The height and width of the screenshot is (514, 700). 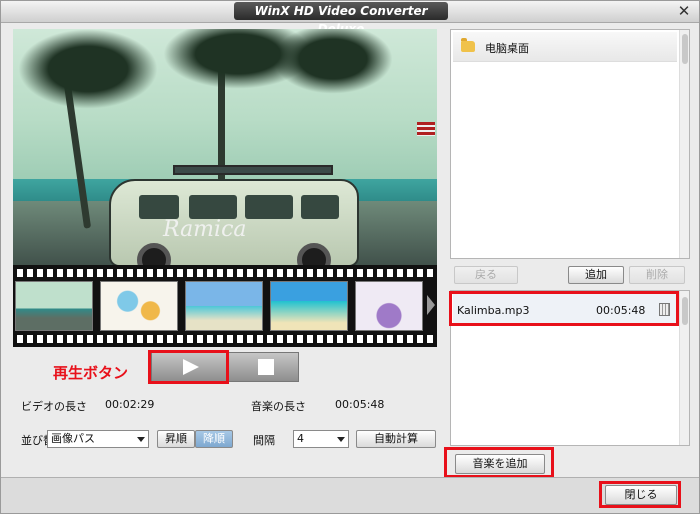 I want to click on back-button: 戻る, so click(x=486, y=275).